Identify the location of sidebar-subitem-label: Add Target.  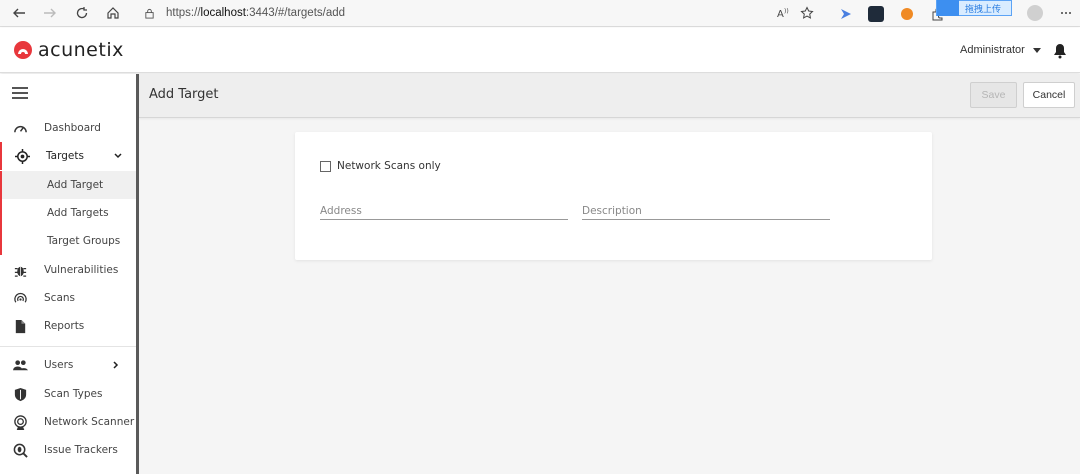
(75, 185).